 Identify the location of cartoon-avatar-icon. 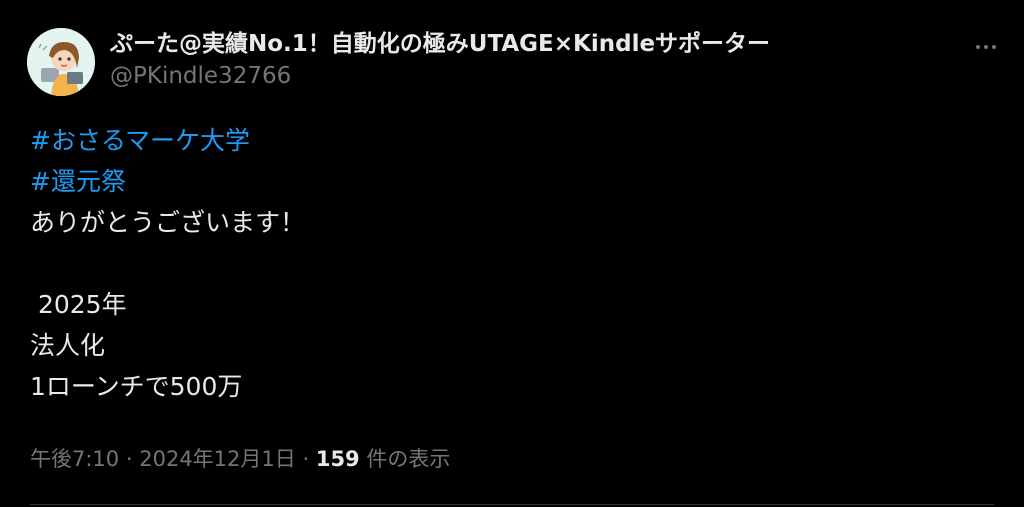
(61, 62).